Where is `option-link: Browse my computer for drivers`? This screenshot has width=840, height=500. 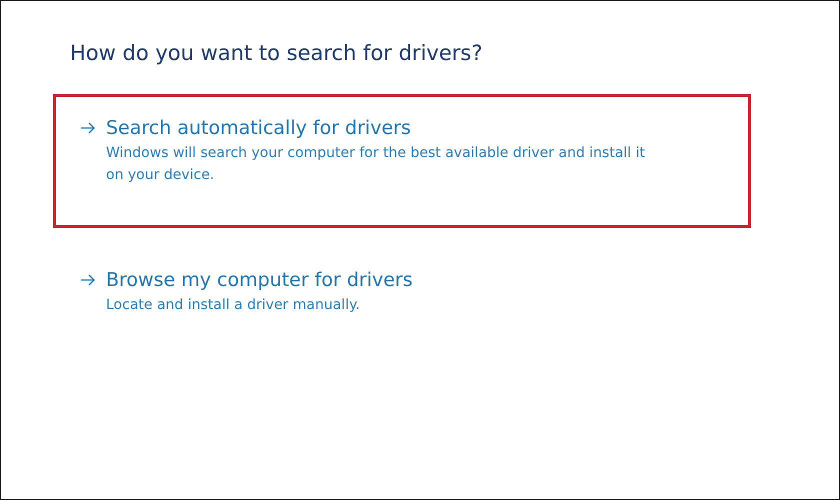 option-link: Browse my computer for drivers is located at coordinates (259, 280).